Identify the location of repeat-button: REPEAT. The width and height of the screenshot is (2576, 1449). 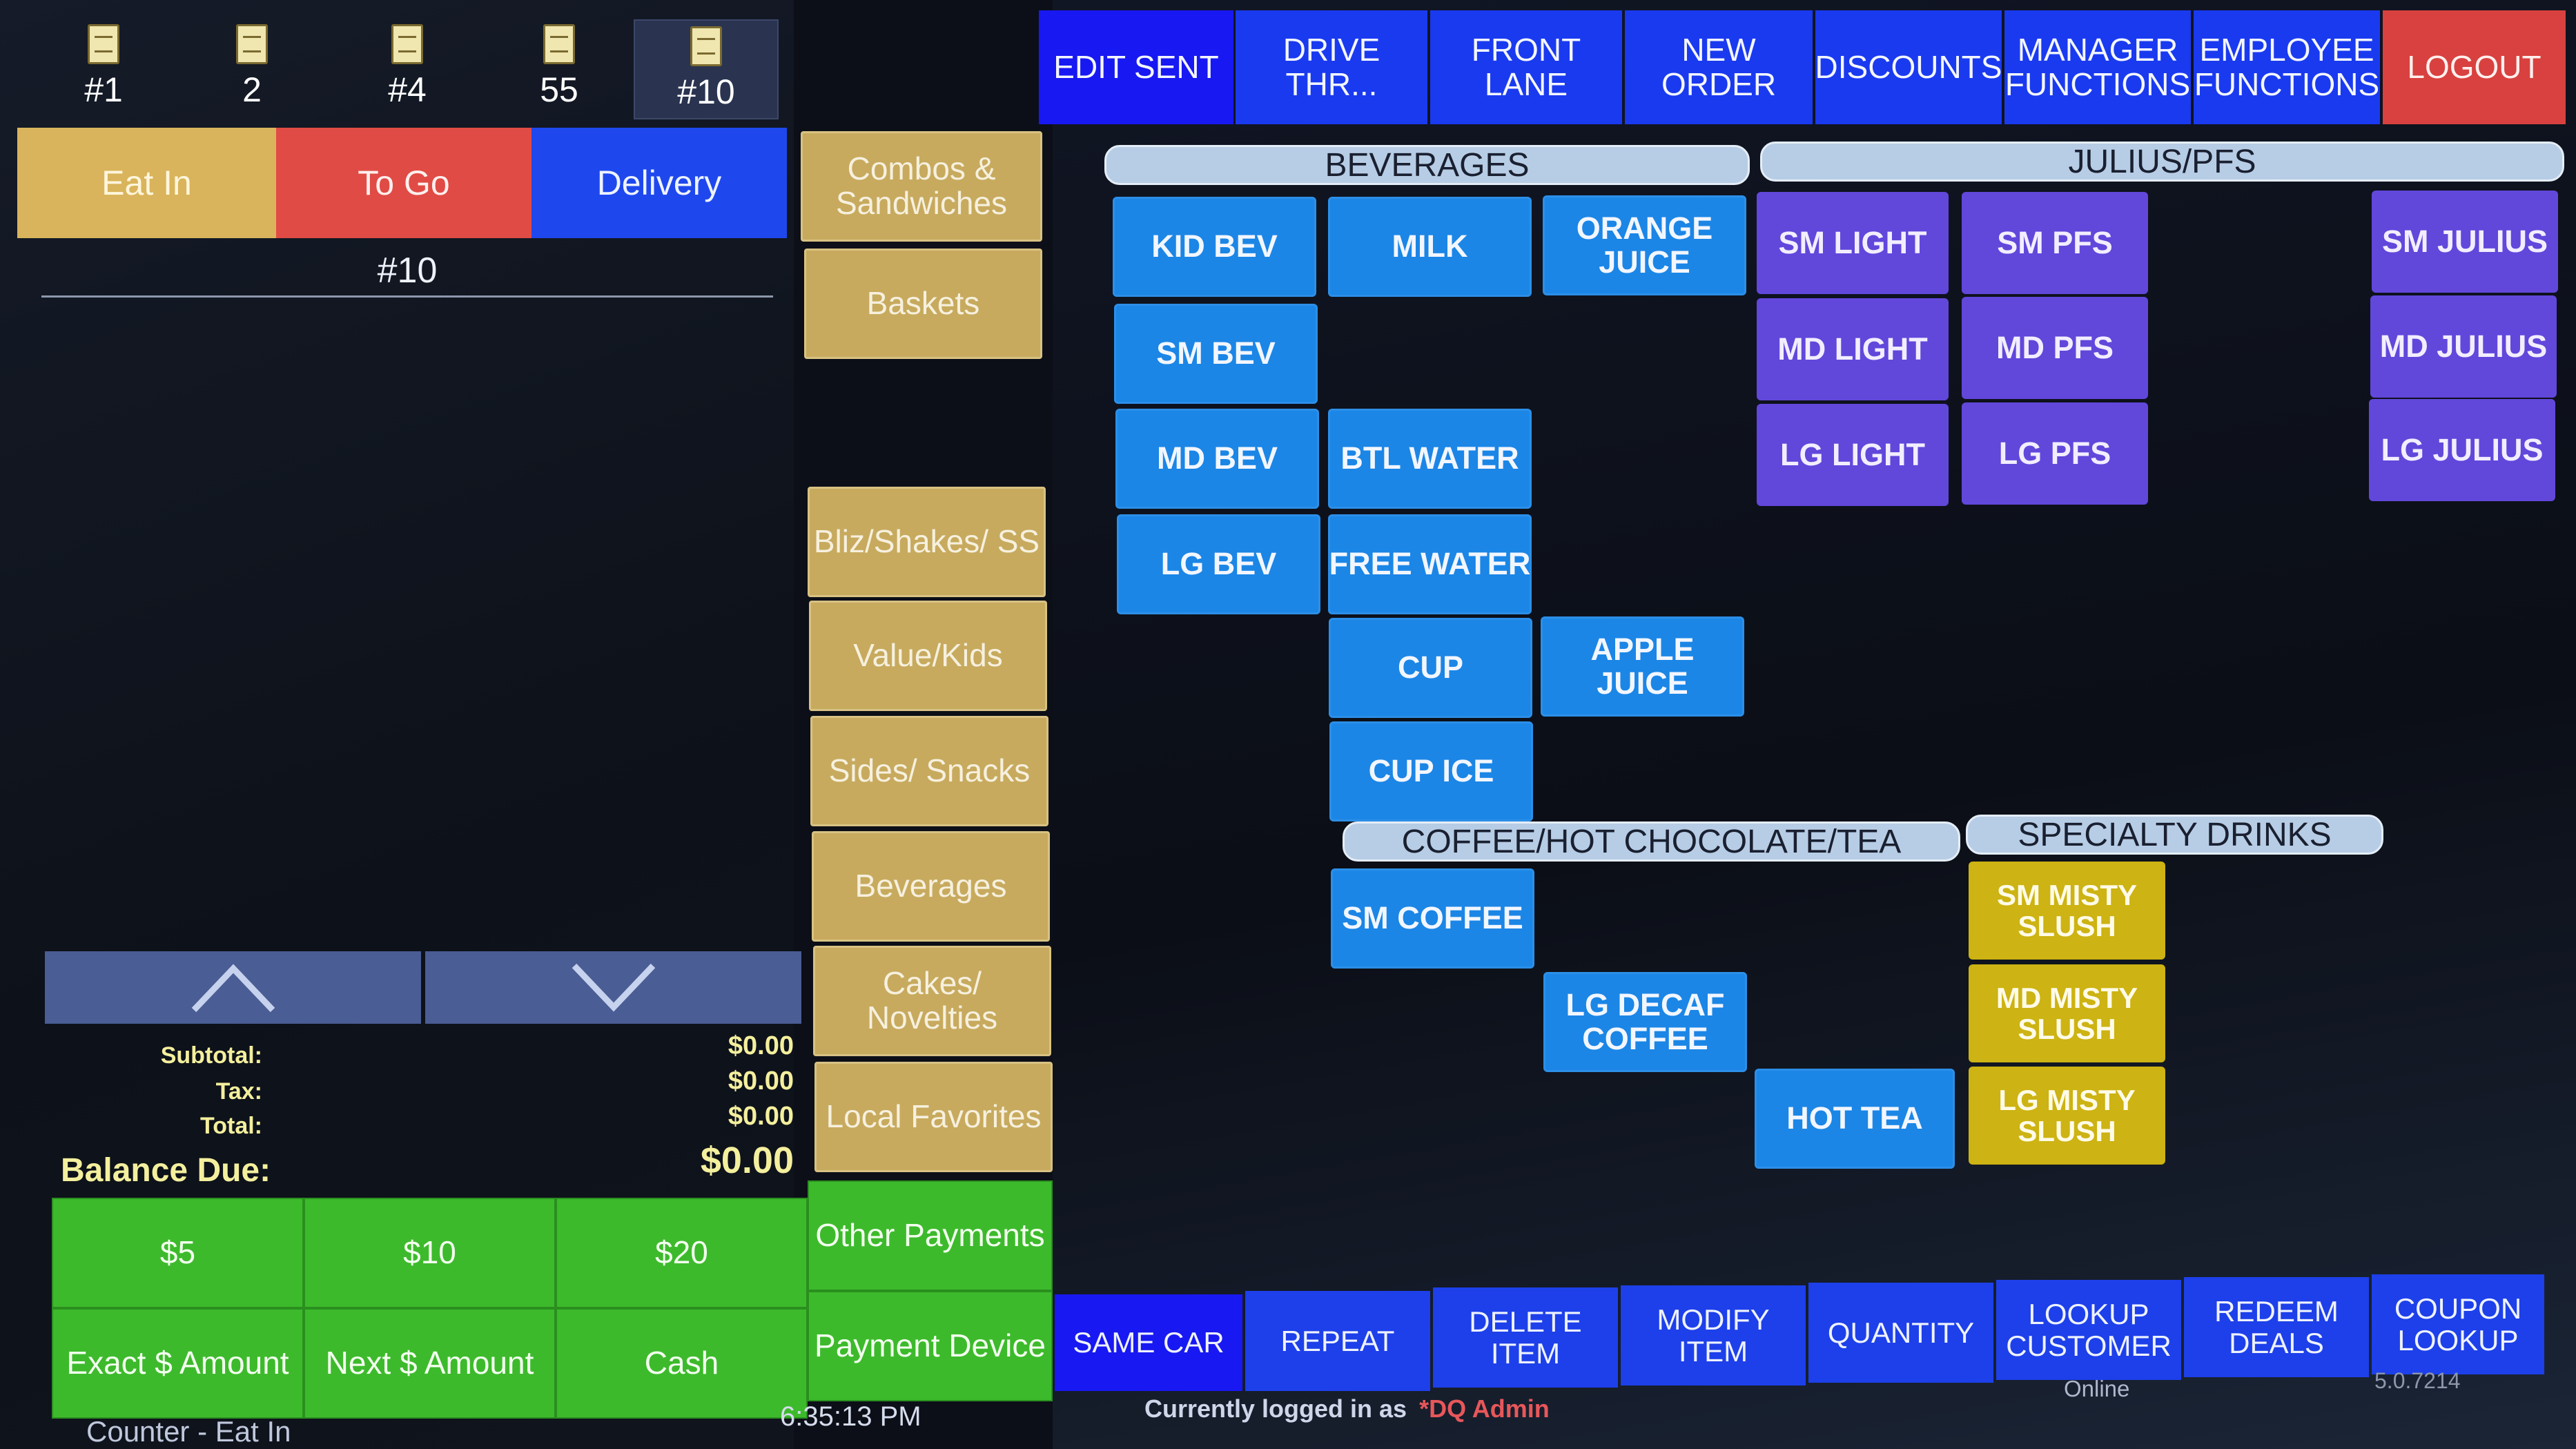
(1337, 1341).